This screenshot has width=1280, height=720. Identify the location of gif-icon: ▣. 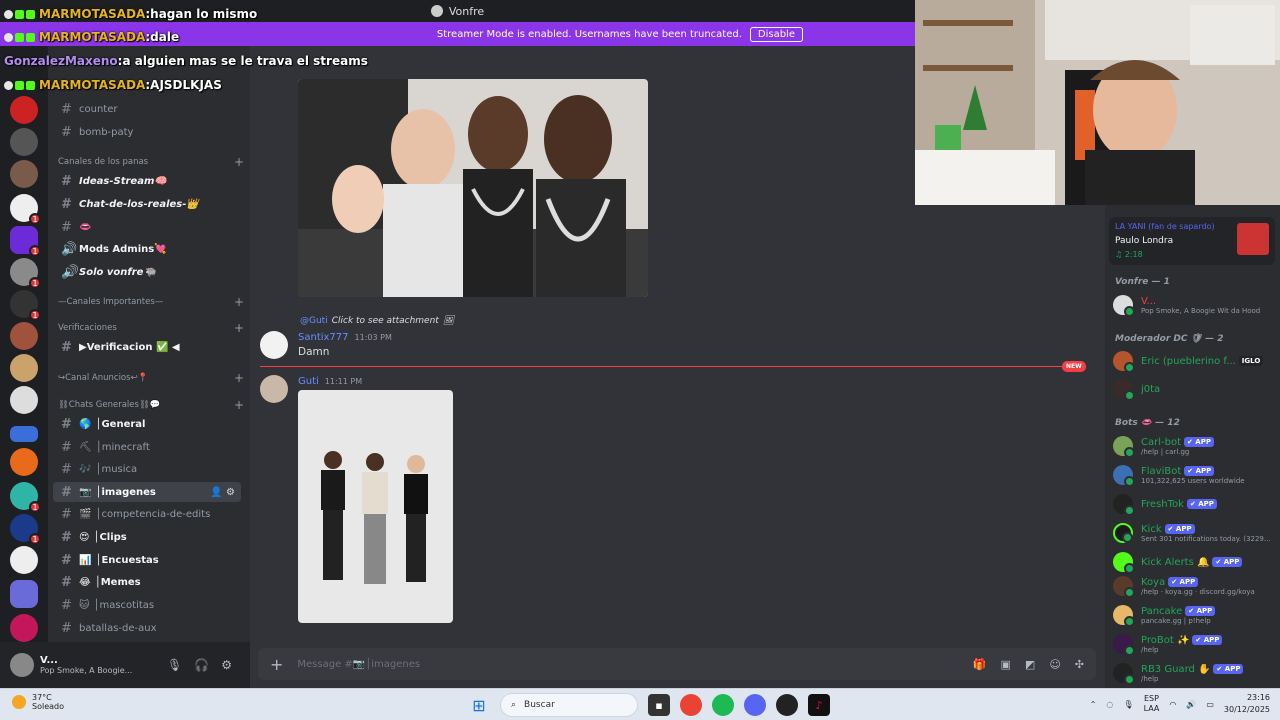
(1006, 664).